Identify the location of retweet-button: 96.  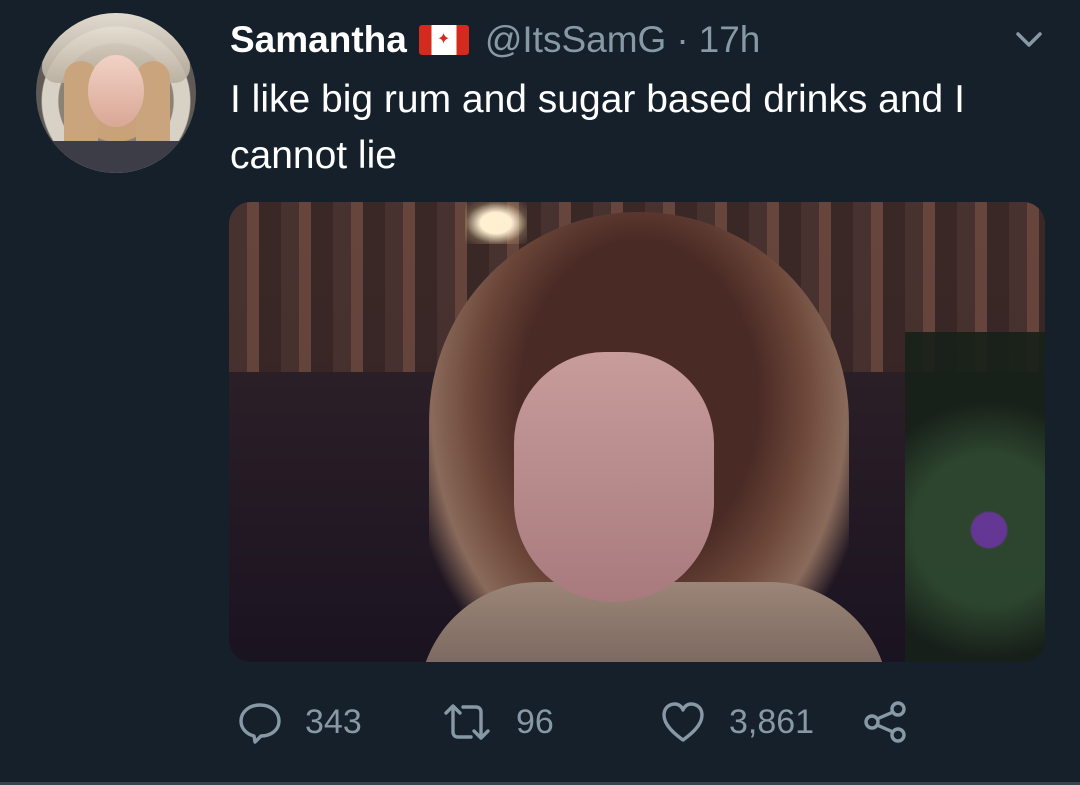
(497, 722).